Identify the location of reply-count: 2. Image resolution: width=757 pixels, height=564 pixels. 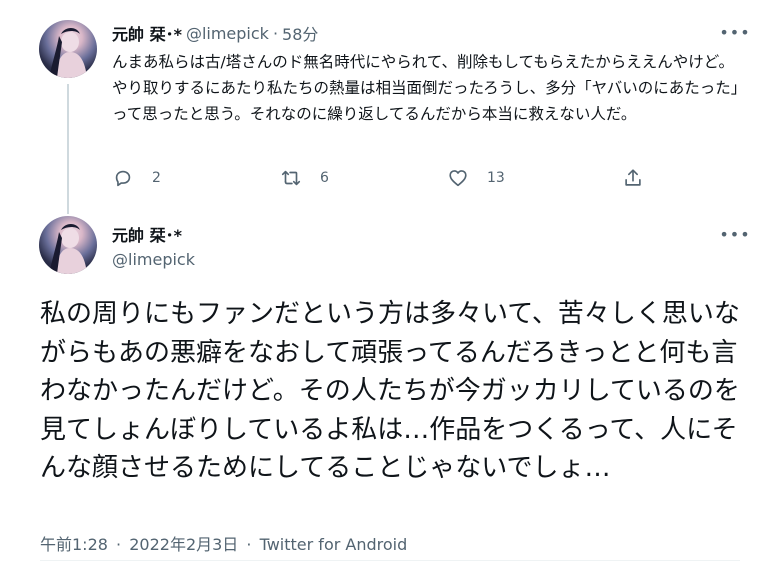
(156, 178).